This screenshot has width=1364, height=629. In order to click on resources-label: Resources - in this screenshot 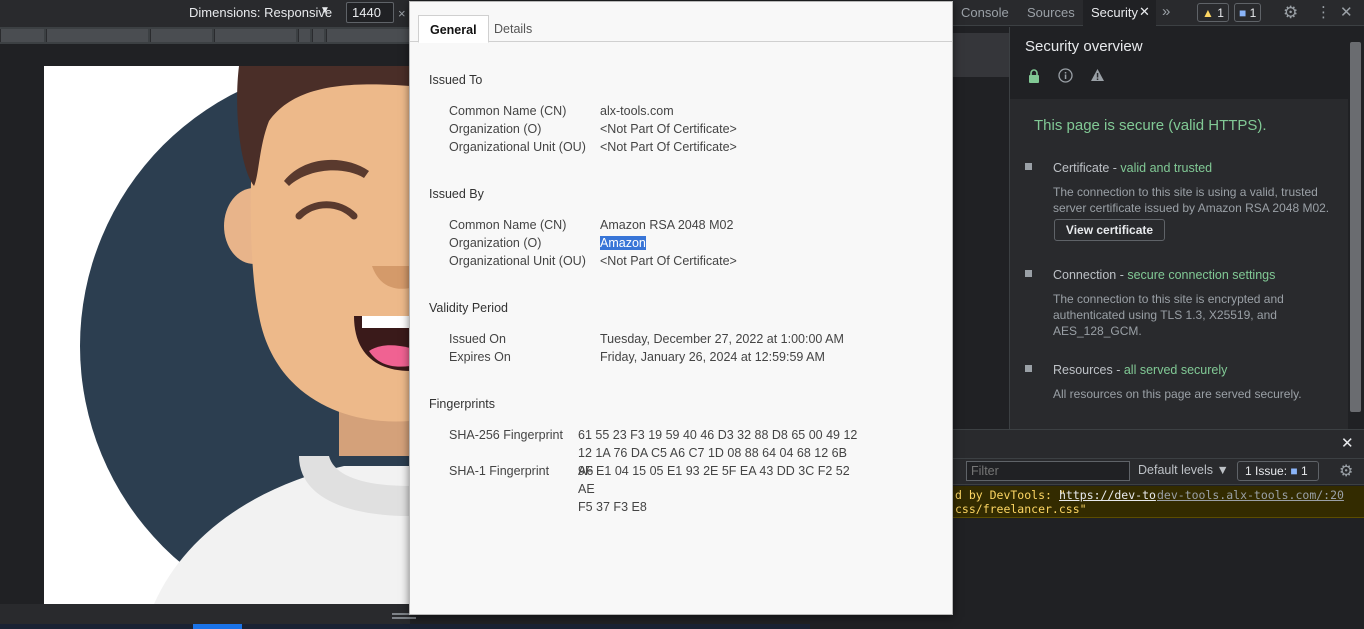, I will do `click(1088, 370)`.